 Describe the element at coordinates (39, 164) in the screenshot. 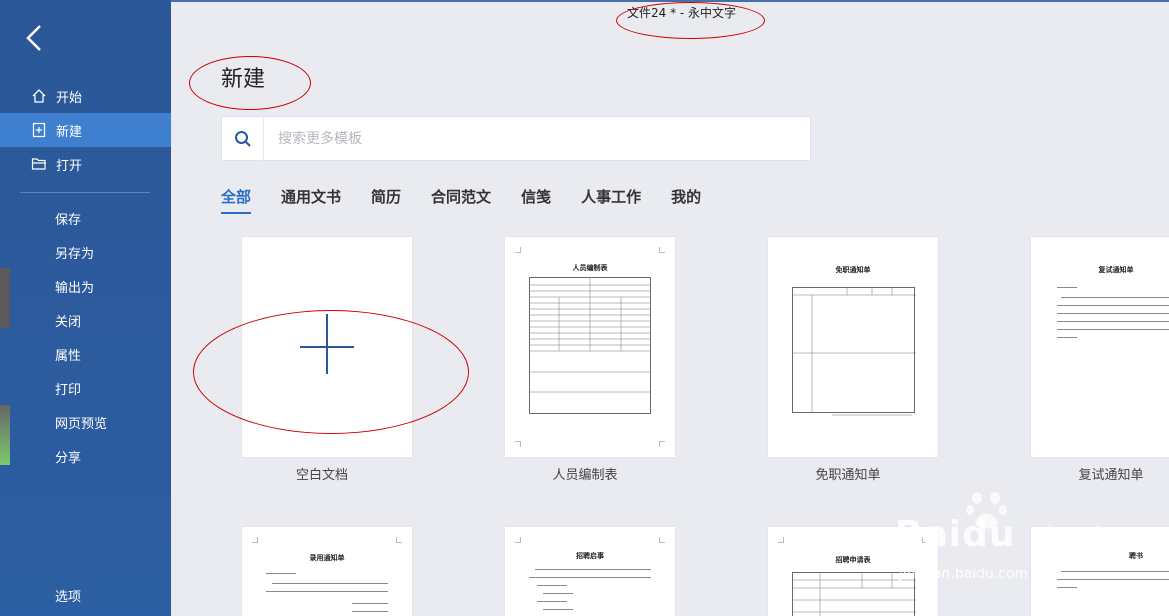

I see `folder-open-icon` at that location.